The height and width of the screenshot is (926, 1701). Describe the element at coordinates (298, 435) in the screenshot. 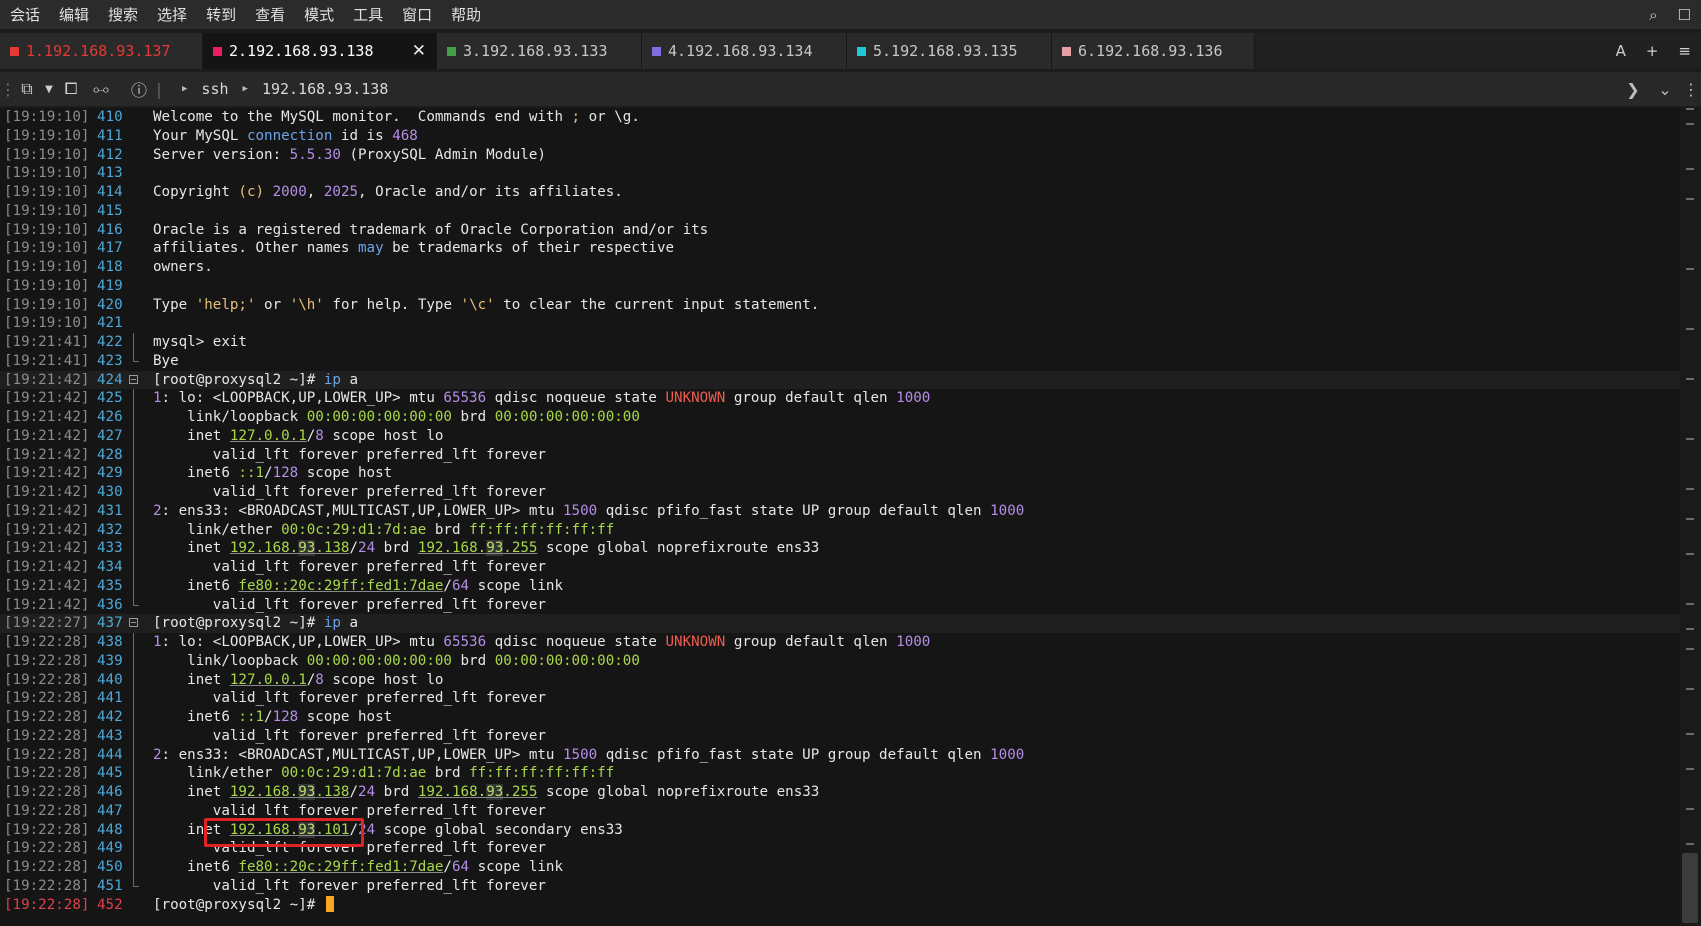

I see `line-content: inet 127.0.0.1/8 scope host lo` at that location.